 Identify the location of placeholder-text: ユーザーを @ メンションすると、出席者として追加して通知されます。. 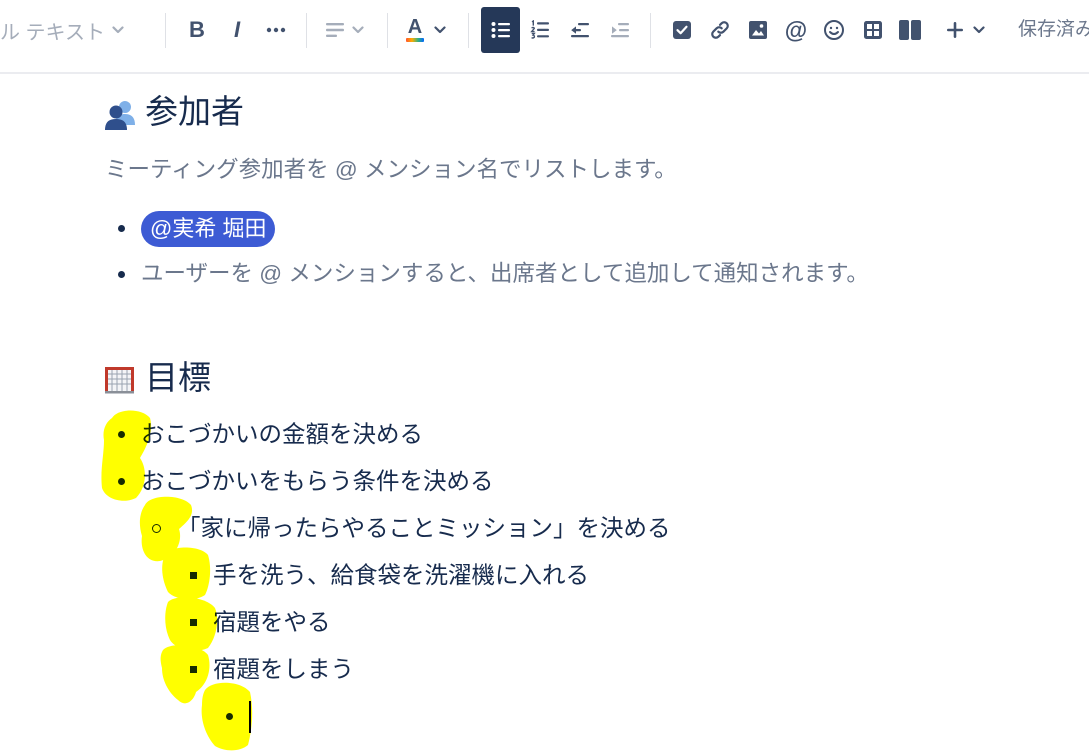
(505, 273).